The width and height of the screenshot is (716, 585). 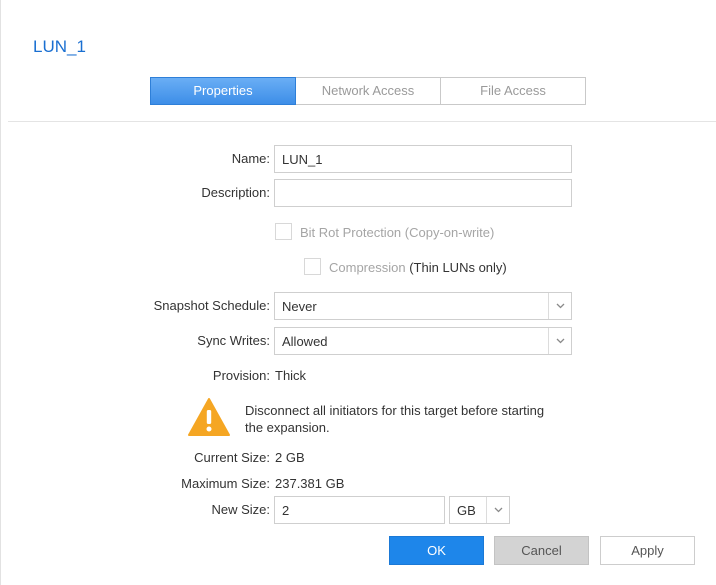 What do you see at coordinates (250, 158) in the screenshot?
I see `name-label: Name:` at bounding box center [250, 158].